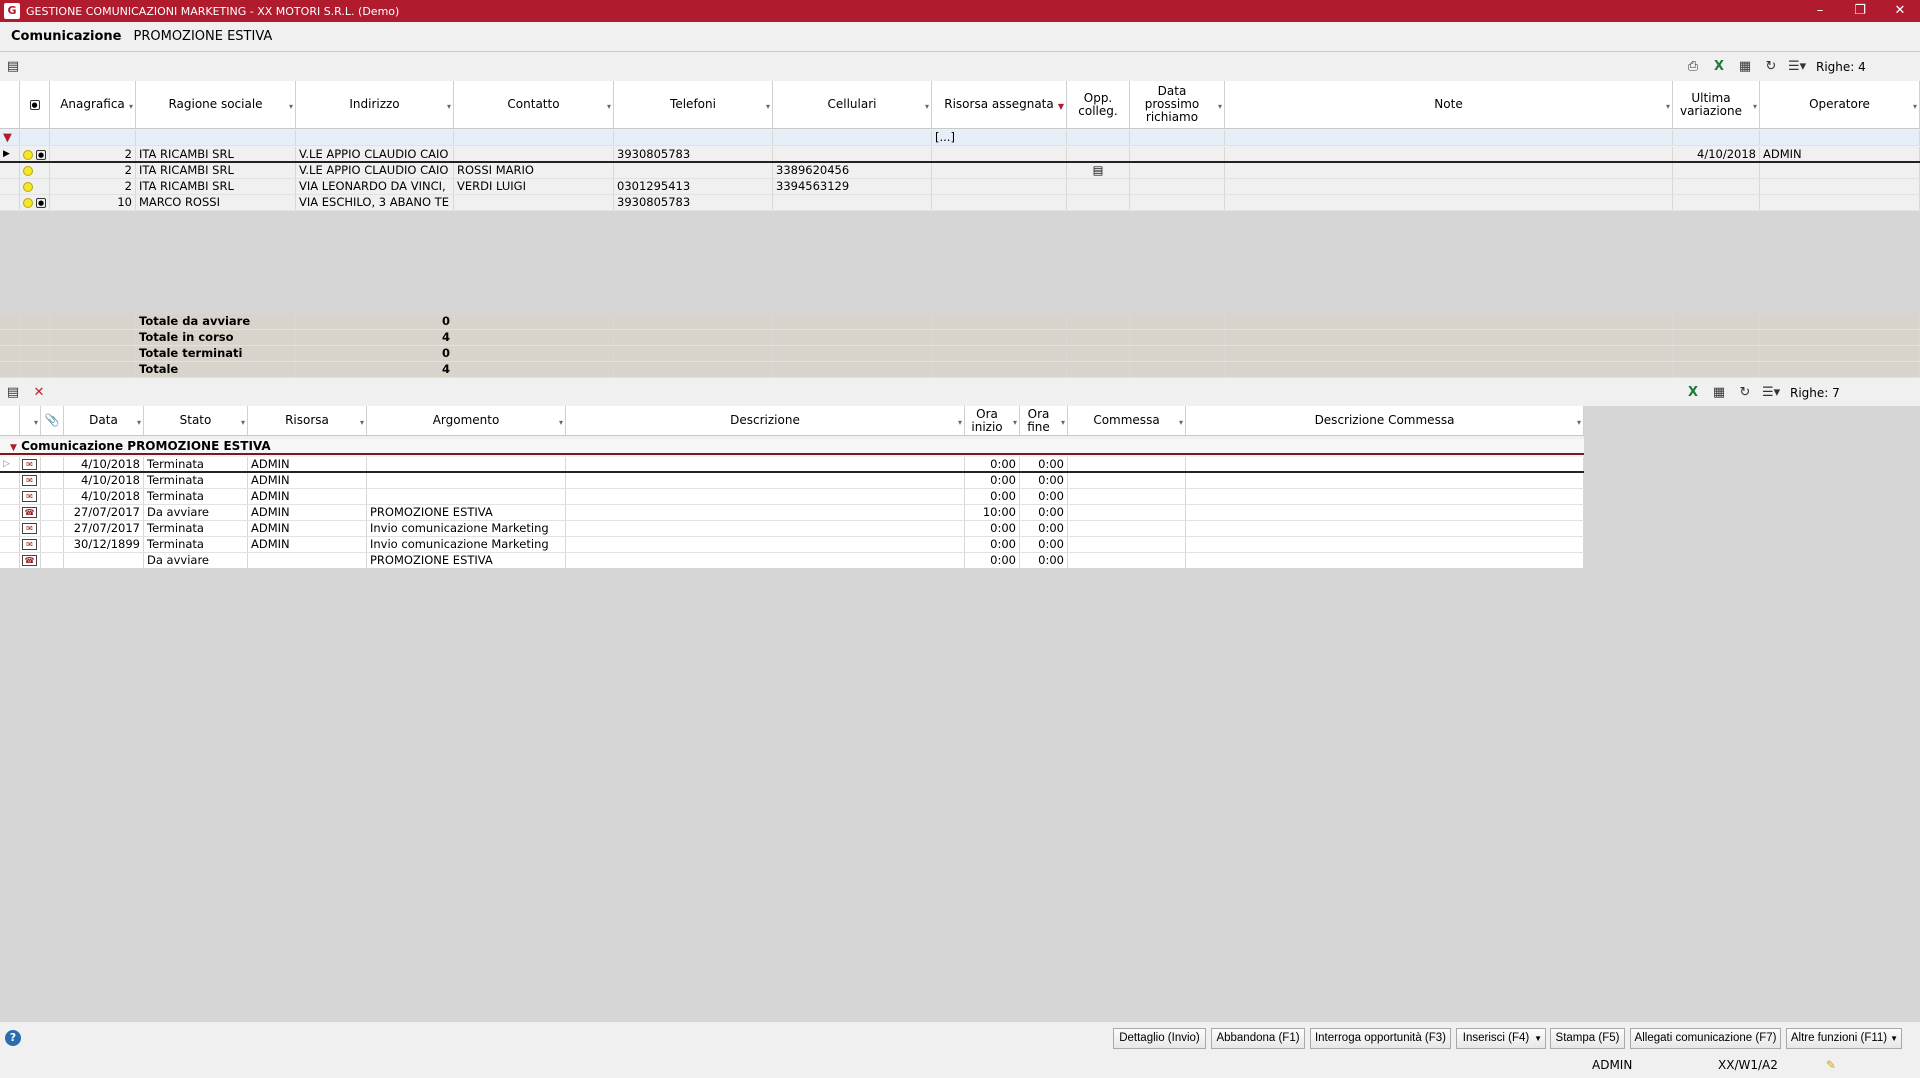 Image resolution: width=1920 pixels, height=1078 pixels. I want to click on collapse-icon: ▼, so click(13, 448).